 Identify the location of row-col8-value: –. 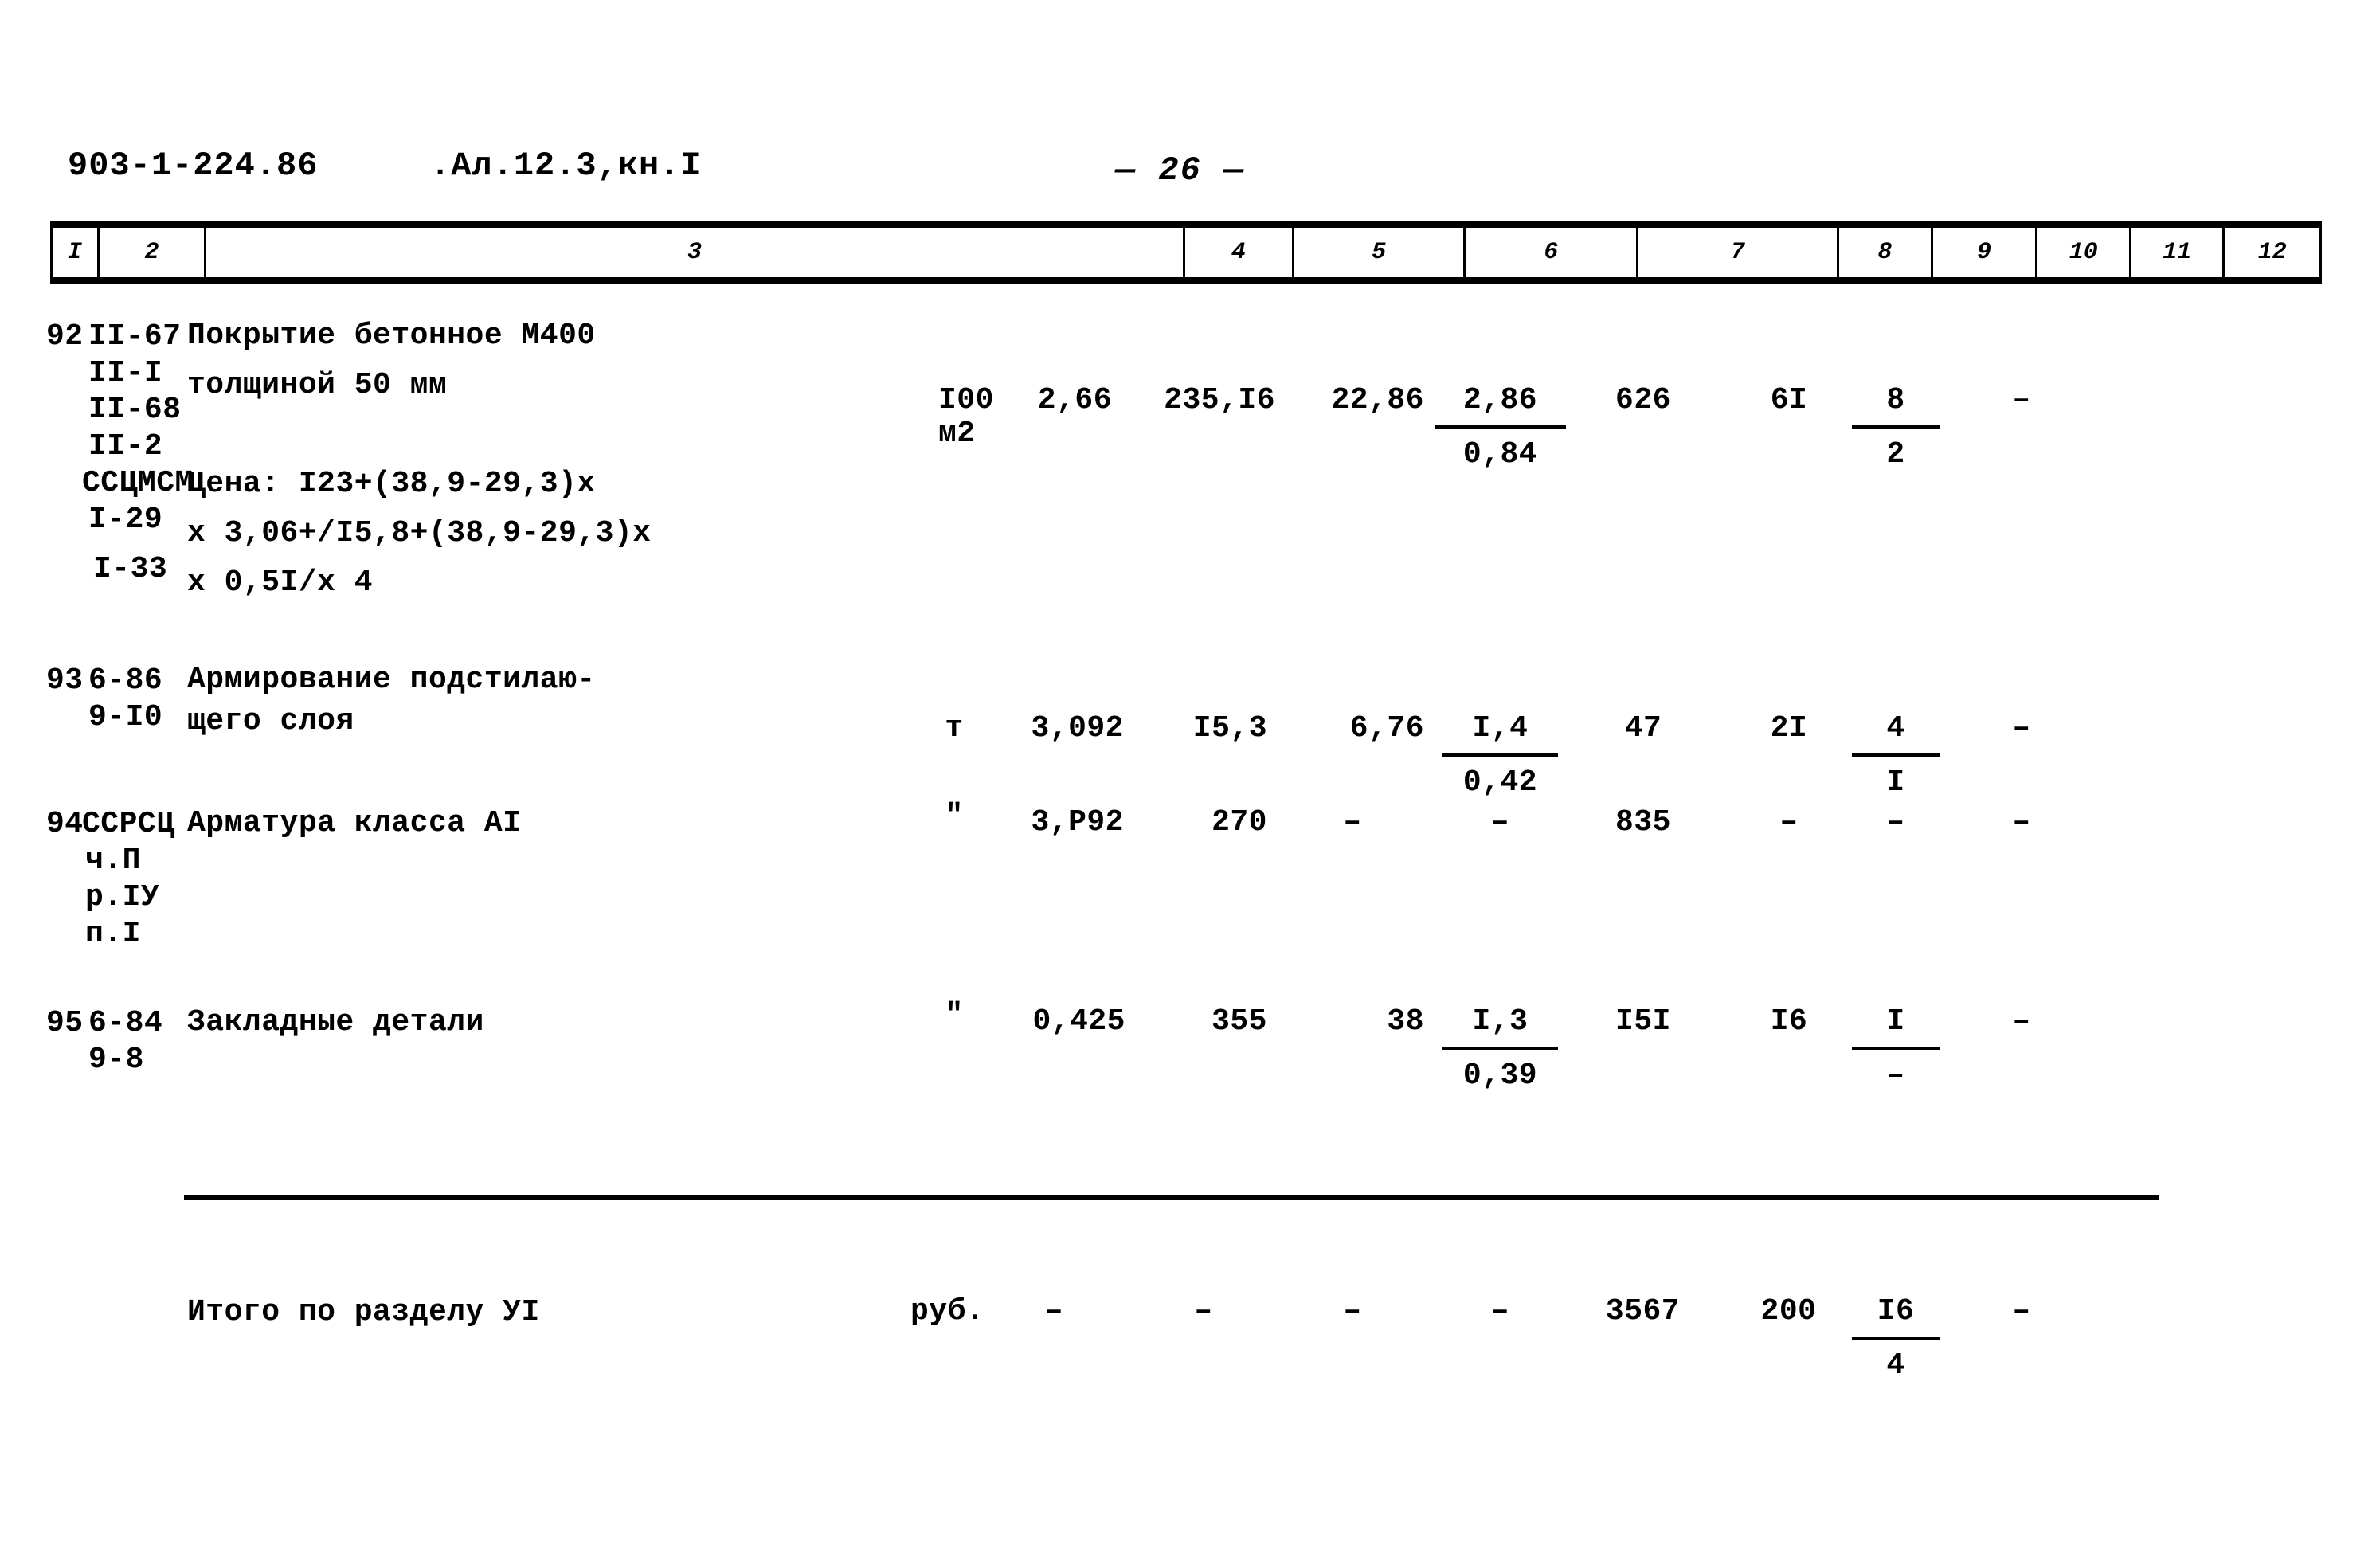
(1500, 822).